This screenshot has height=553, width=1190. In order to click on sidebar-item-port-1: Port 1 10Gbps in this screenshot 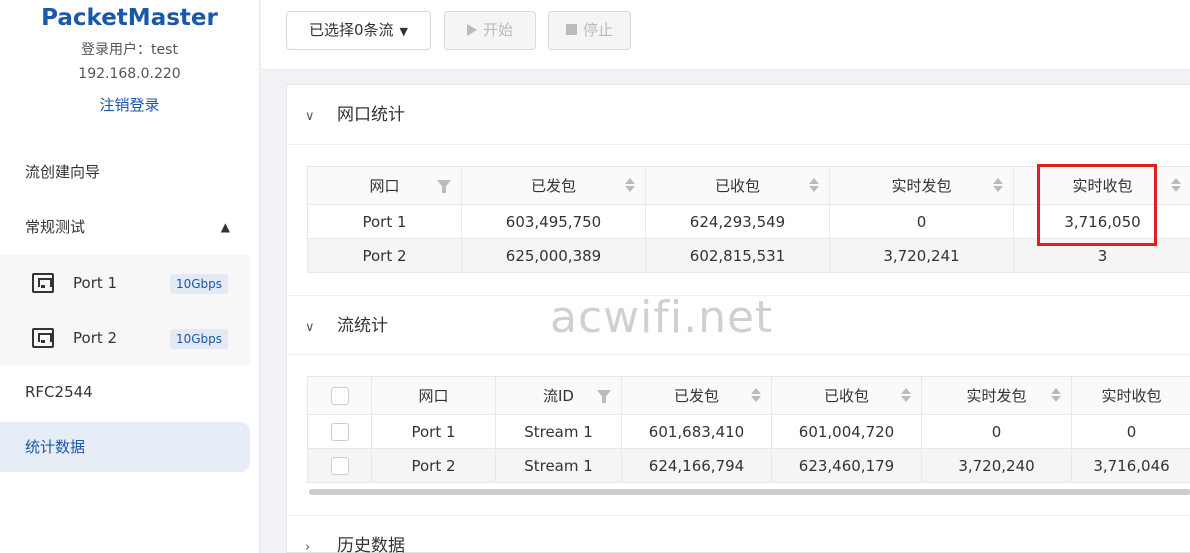, I will do `click(125, 282)`.